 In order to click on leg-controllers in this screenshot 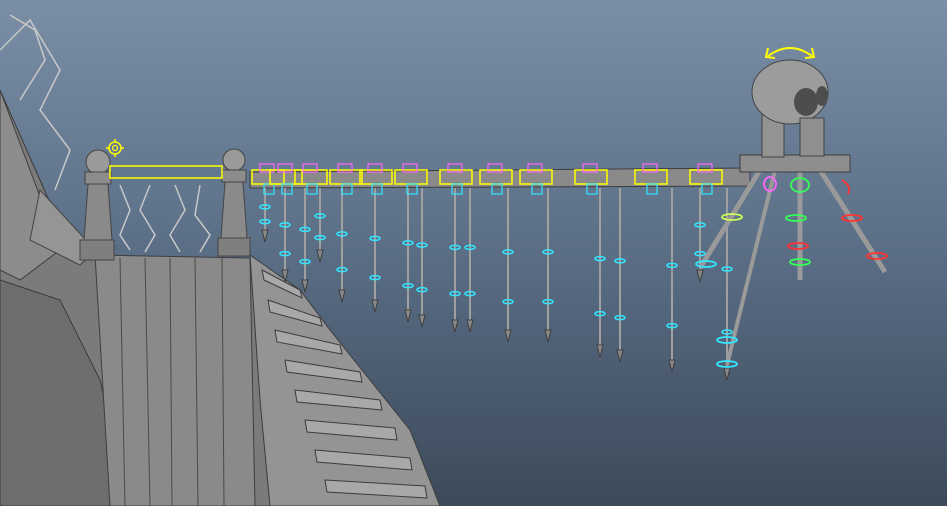, I will do `click(791, 272)`.